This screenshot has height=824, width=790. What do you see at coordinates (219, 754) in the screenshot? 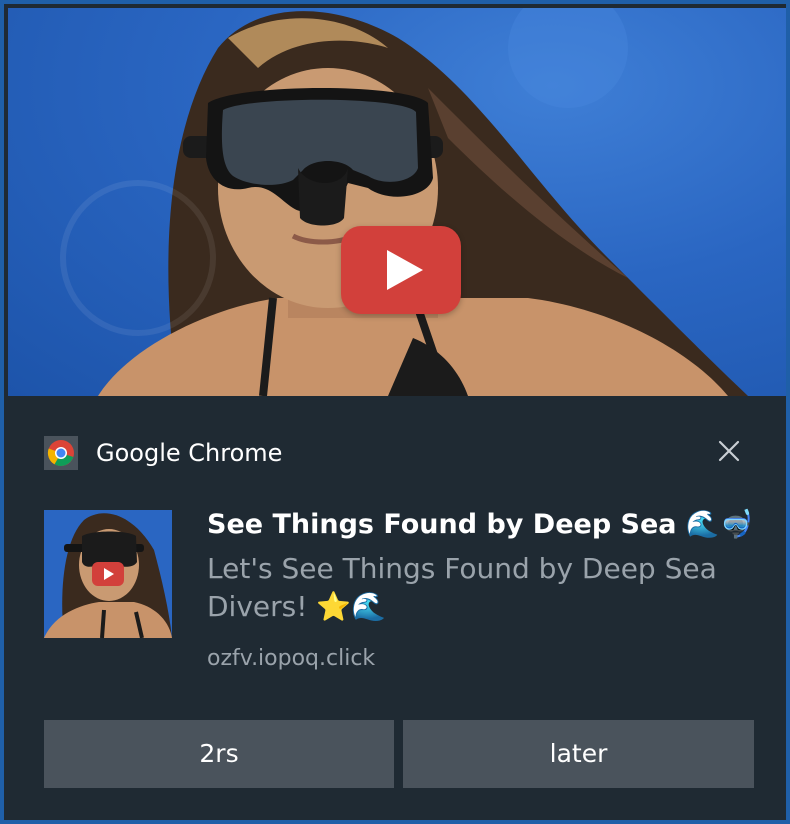
I see `action-button-2rs: 2rs` at bounding box center [219, 754].